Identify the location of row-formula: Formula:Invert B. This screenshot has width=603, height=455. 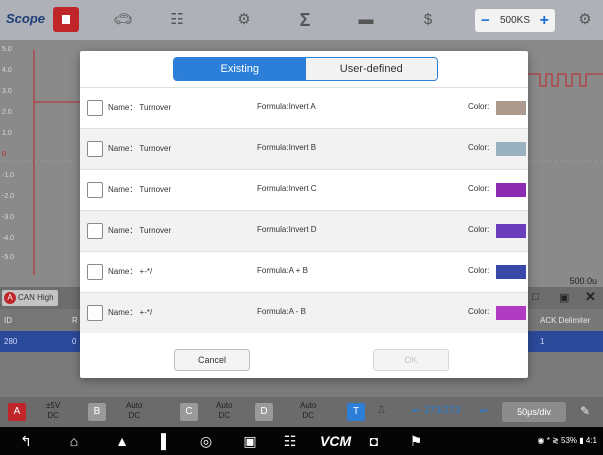
(287, 147).